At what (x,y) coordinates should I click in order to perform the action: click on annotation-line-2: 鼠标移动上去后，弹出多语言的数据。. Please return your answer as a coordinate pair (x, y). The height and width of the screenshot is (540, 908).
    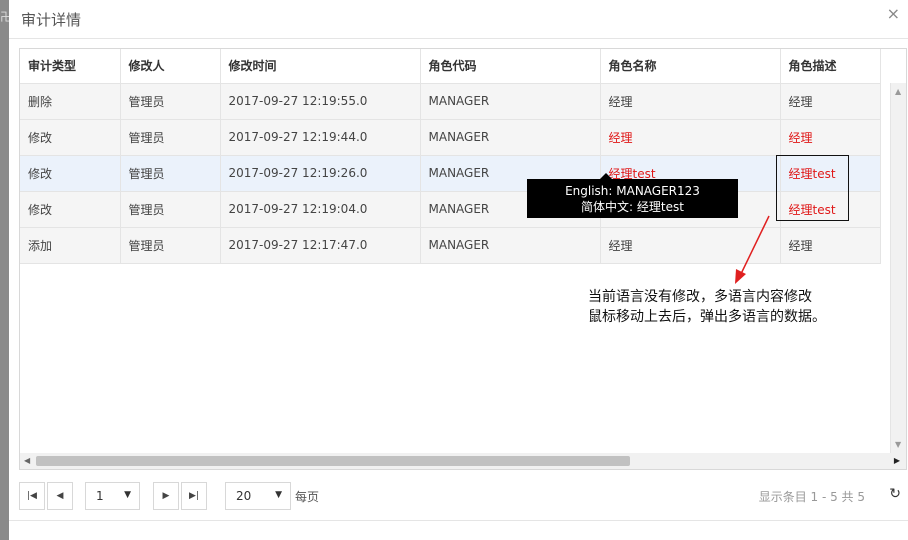
    Looking at the image, I should click on (707, 317).